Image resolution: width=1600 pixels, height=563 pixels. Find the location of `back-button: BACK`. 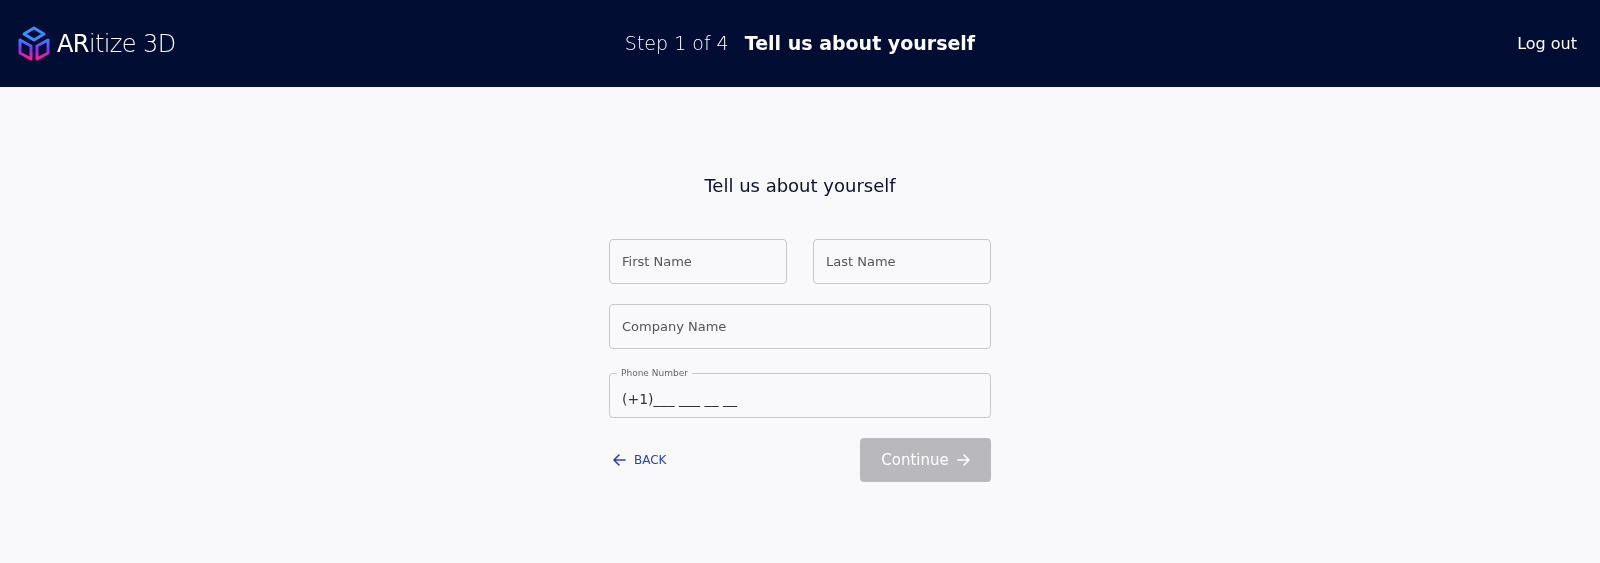

back-button: BACK is located at coordinates (640, 460).